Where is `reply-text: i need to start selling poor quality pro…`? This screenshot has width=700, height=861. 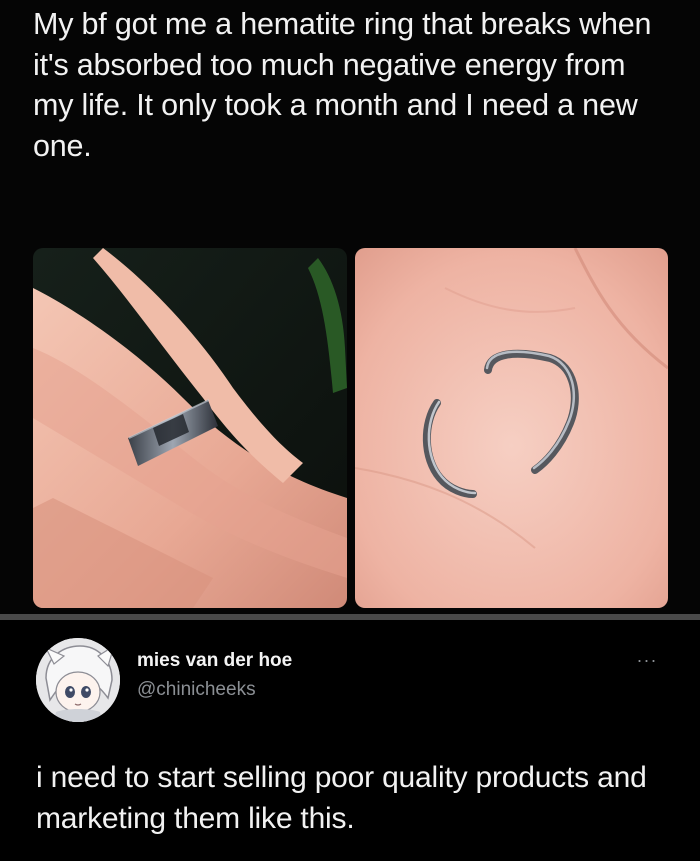 reply-text: i need to start selling poor quality pro… is located at coordinates (341, 798).